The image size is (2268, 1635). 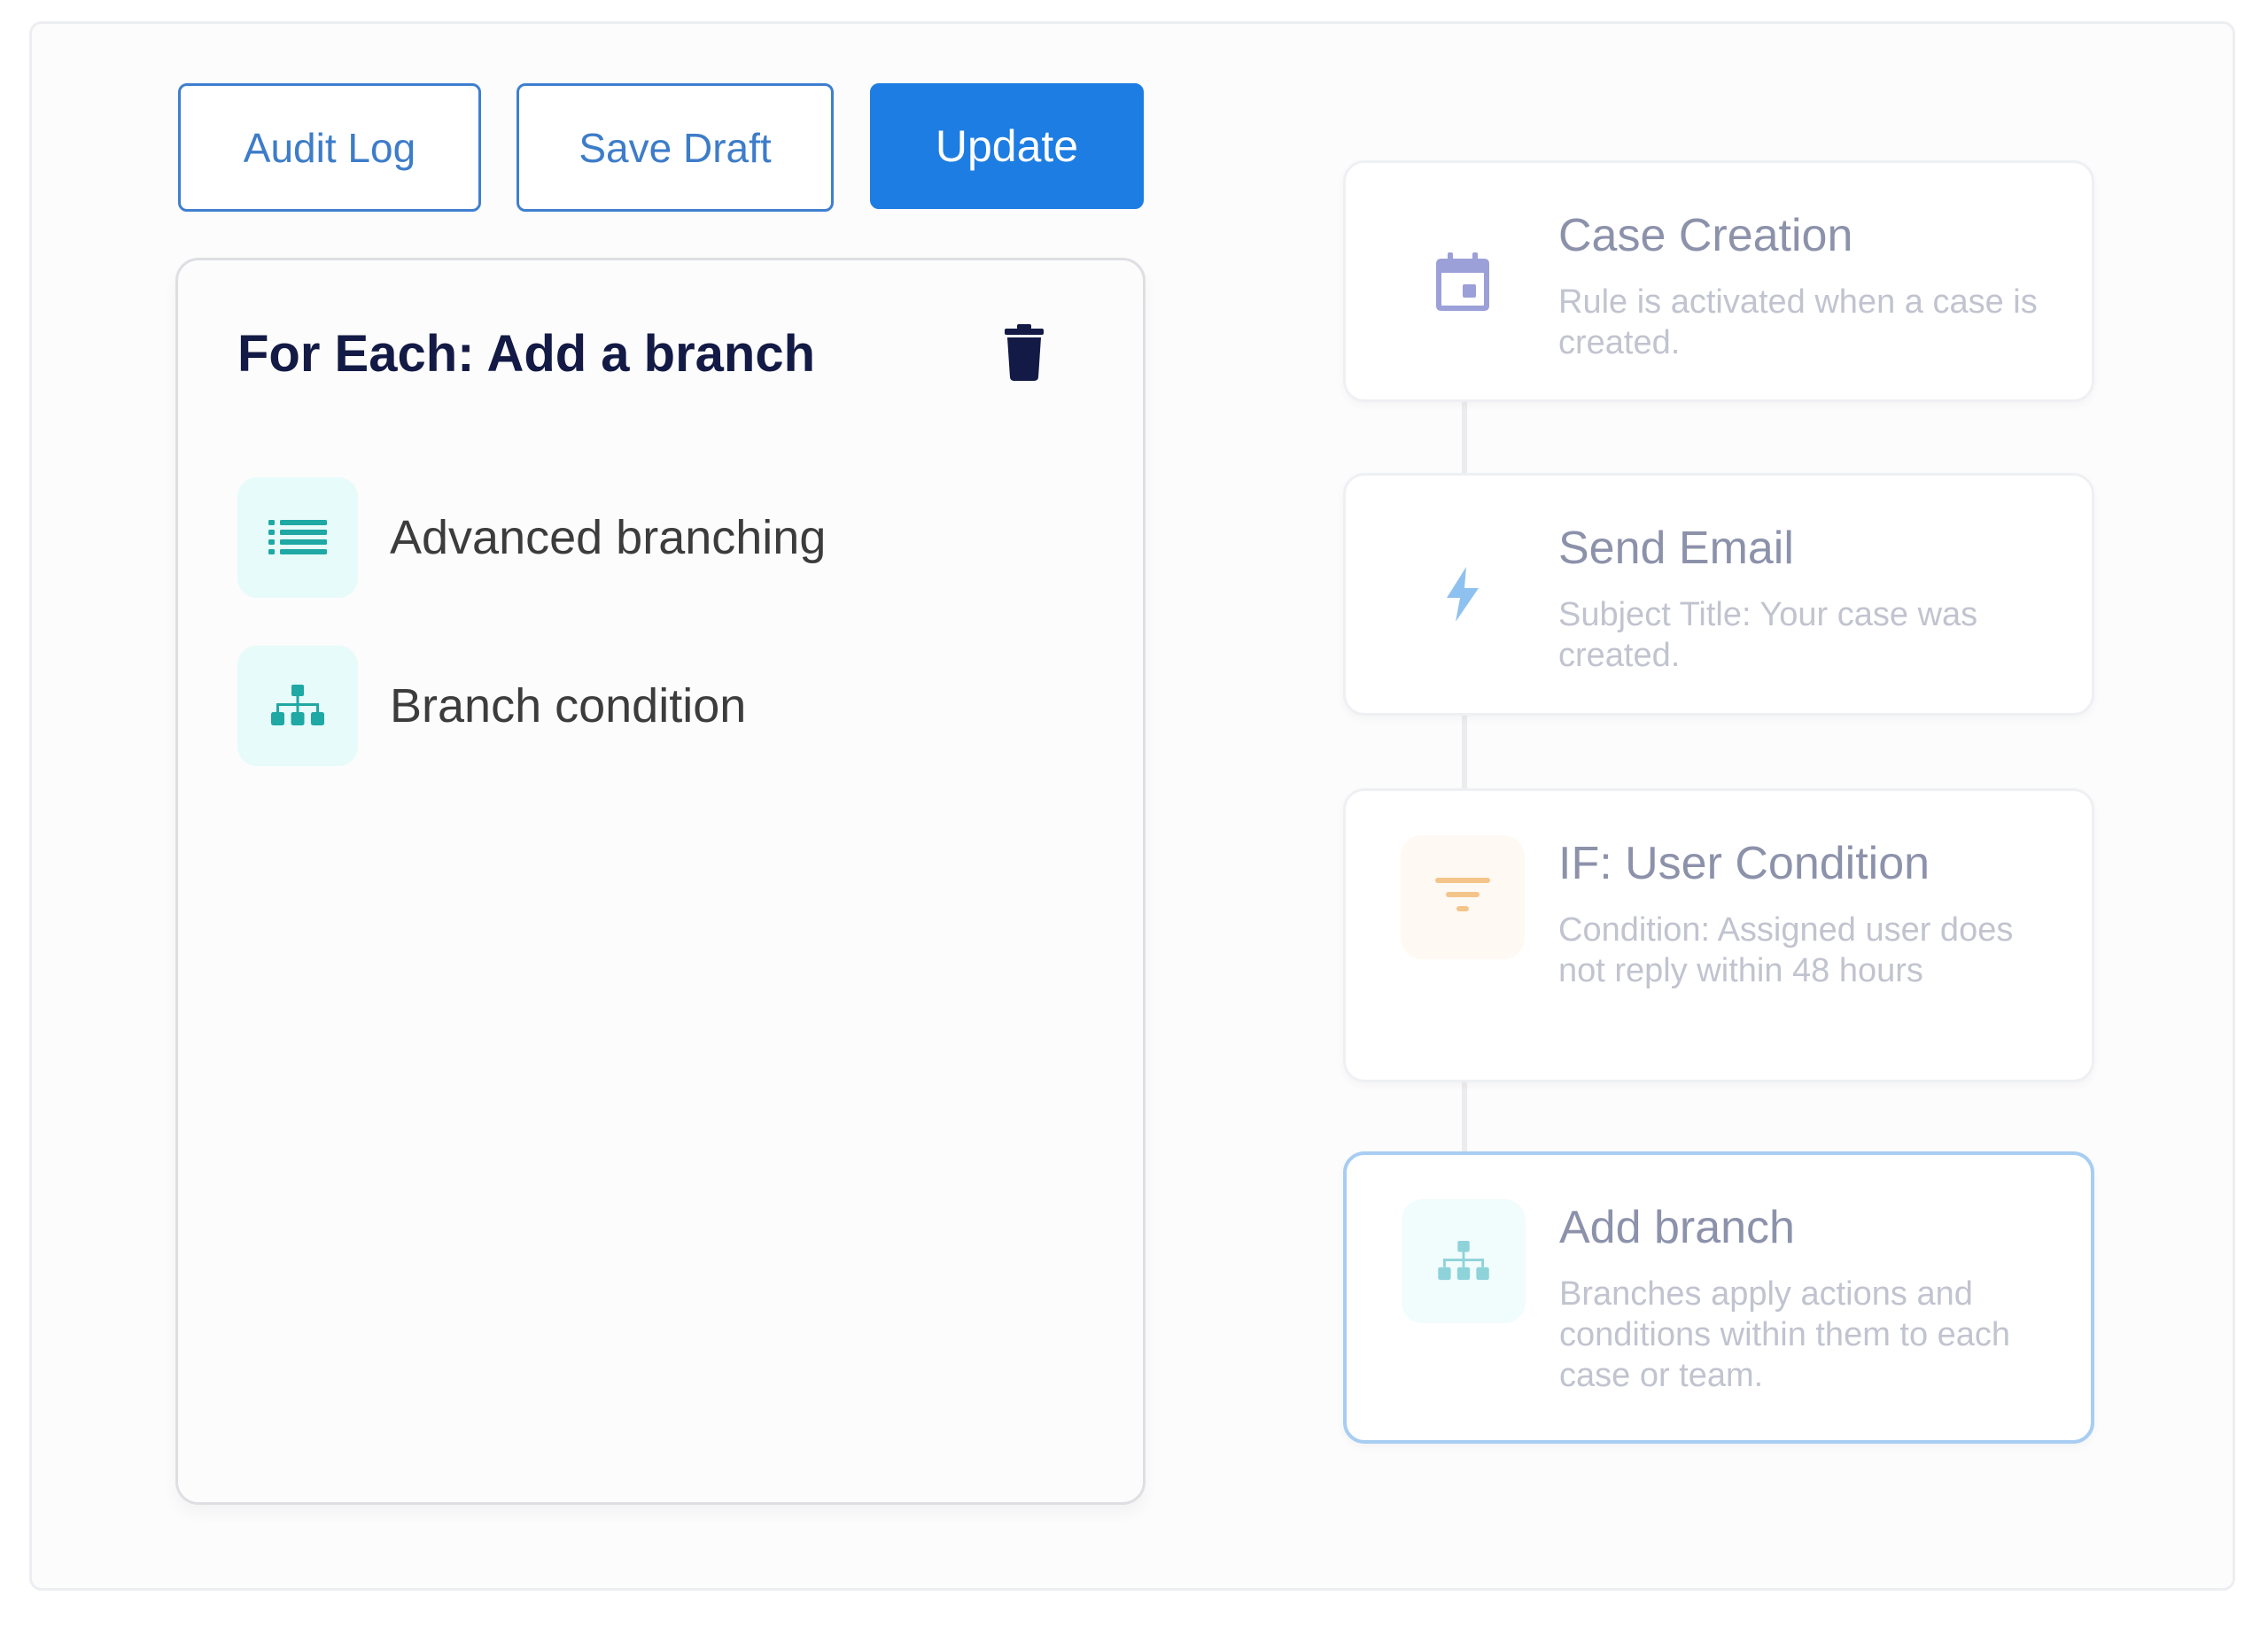 I want to click on option-label: Branch condition, so click(x=568, y=706).